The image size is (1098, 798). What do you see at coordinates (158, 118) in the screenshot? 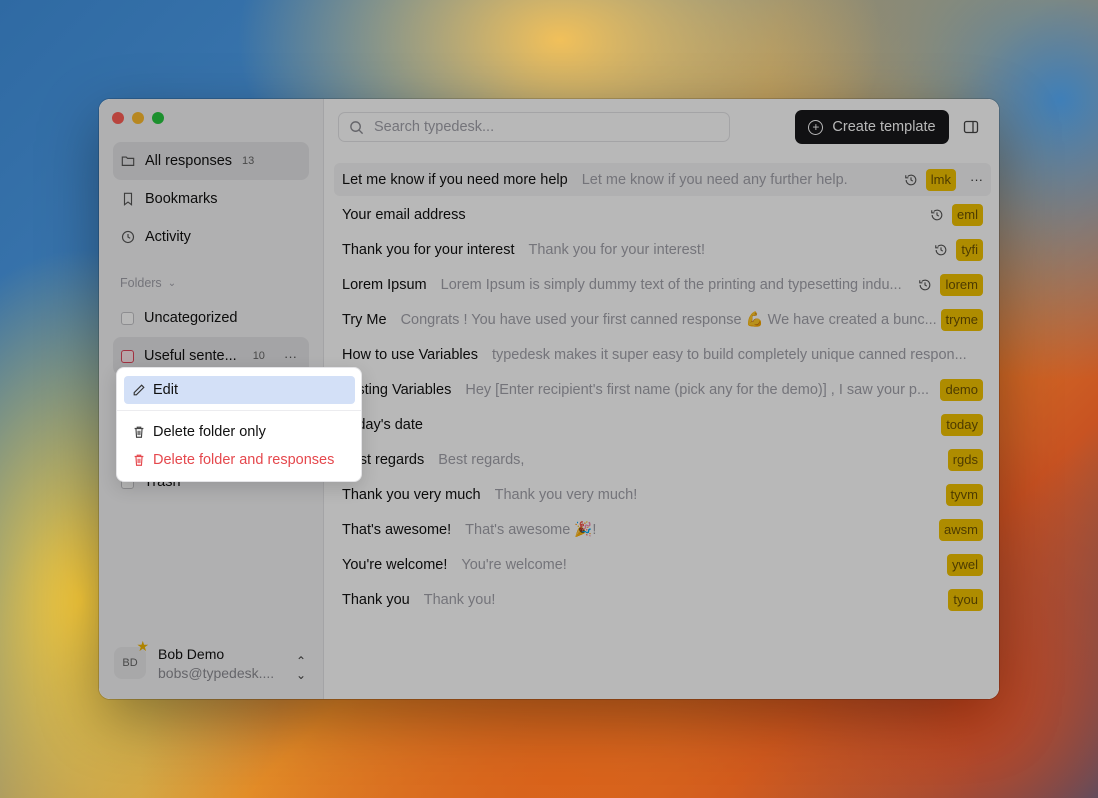
I see `zoom-window-button` at bounding box center [158, 118].